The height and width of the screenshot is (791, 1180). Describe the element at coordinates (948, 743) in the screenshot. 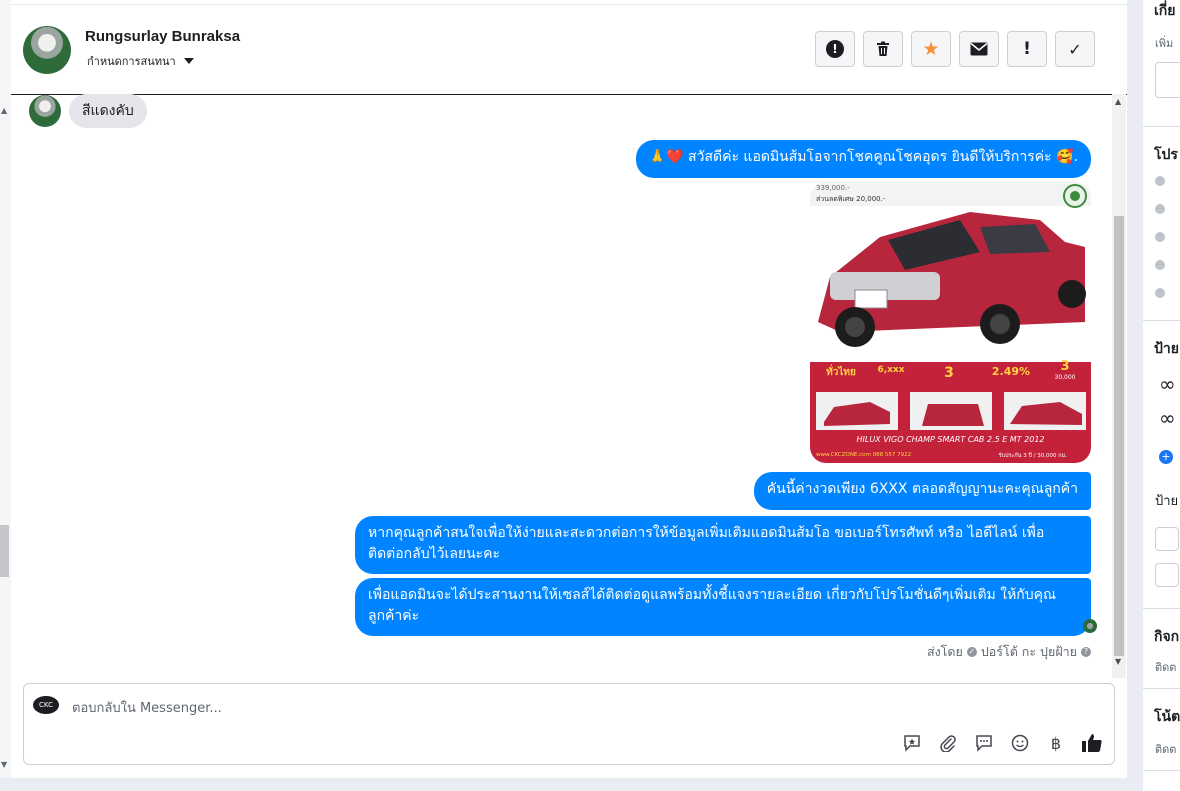

I see `paperclip-icon` at that location.